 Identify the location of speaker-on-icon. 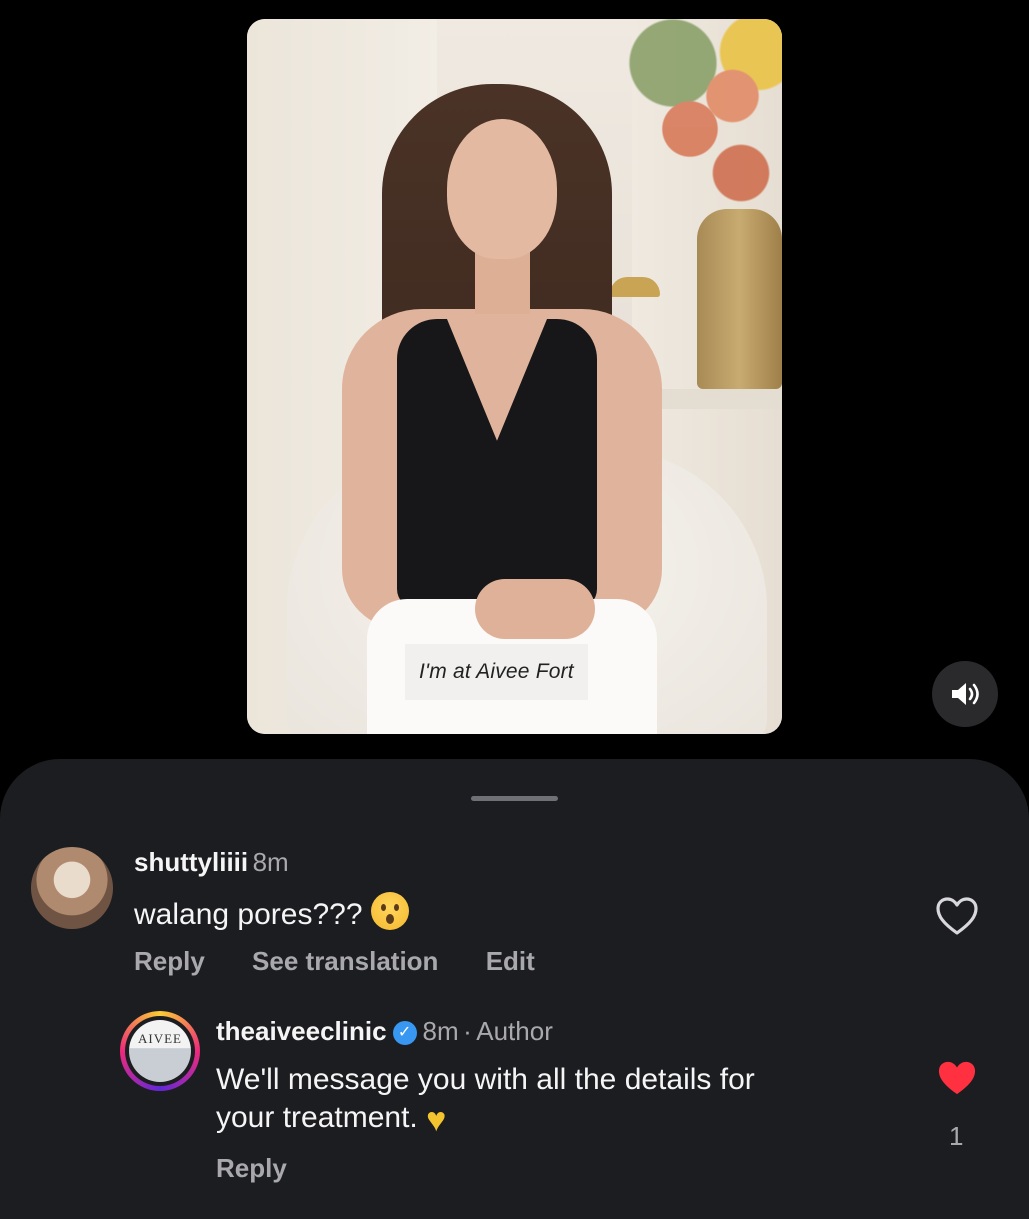
(965, 694).